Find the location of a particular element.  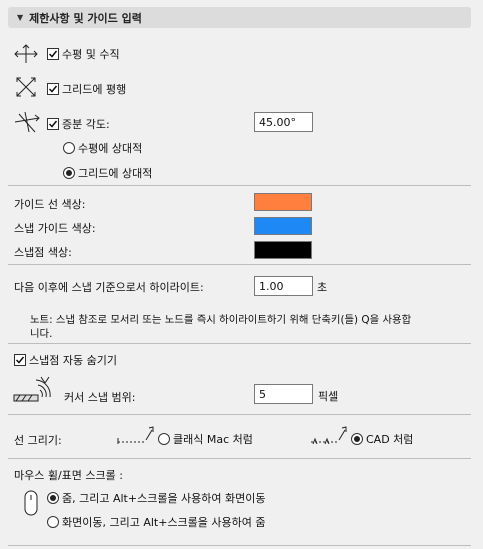

cad-radio is located at coordinates (357, 439).